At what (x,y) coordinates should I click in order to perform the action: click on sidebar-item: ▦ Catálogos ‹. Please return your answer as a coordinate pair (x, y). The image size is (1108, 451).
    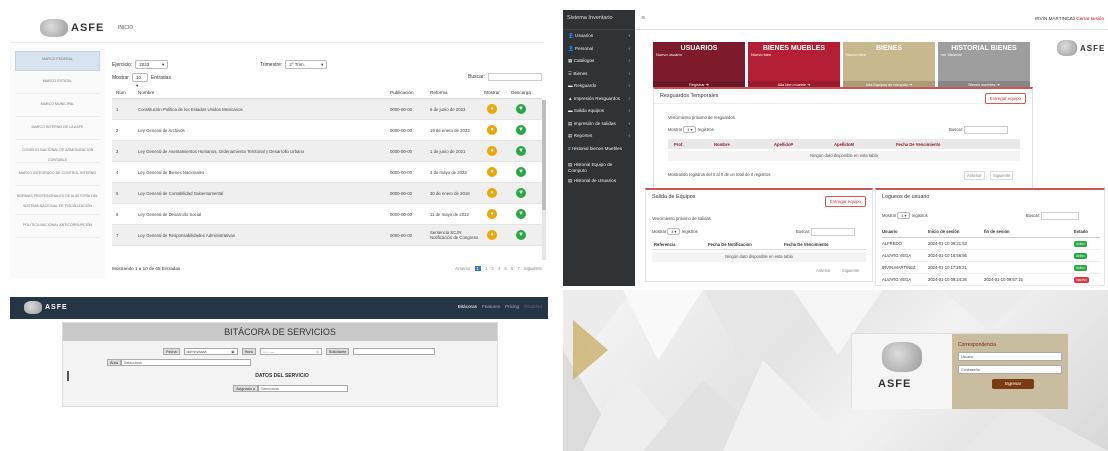
    Looking at the image, I should click on (599, 61).